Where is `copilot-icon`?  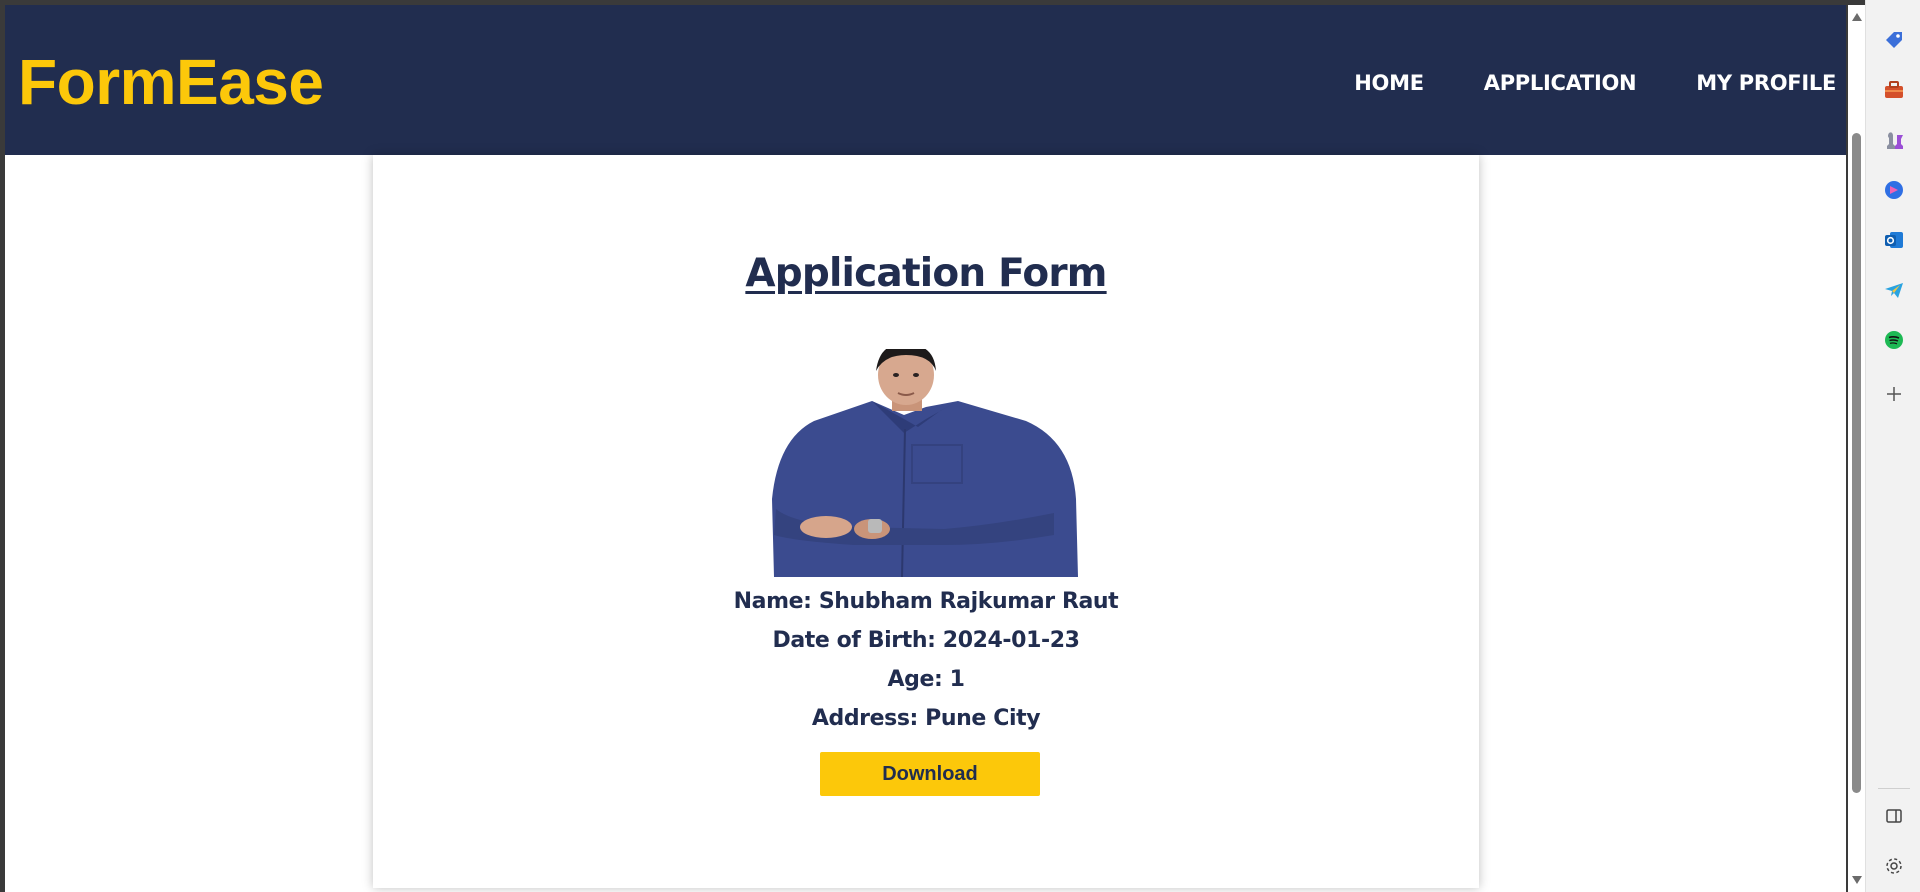
copilot-icon is located at coordinates (1894, 190).